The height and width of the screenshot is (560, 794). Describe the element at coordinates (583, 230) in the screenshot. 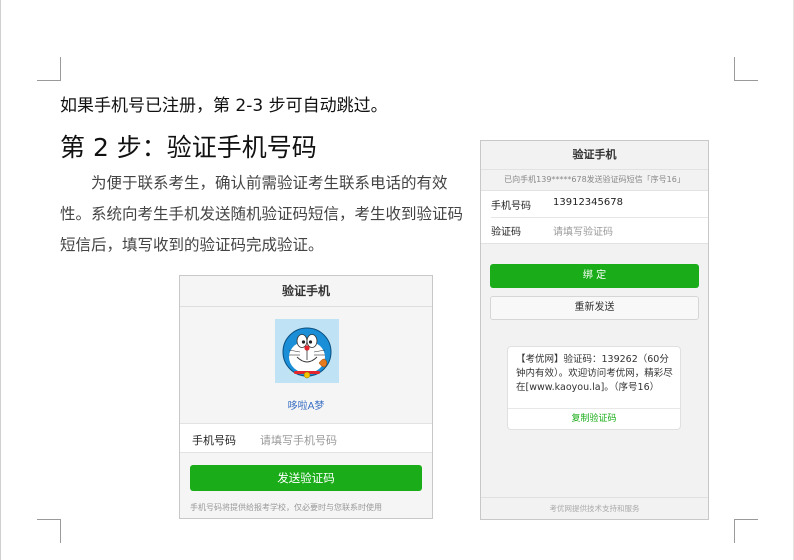

I see `code-input: 请填写验证码` at that location.